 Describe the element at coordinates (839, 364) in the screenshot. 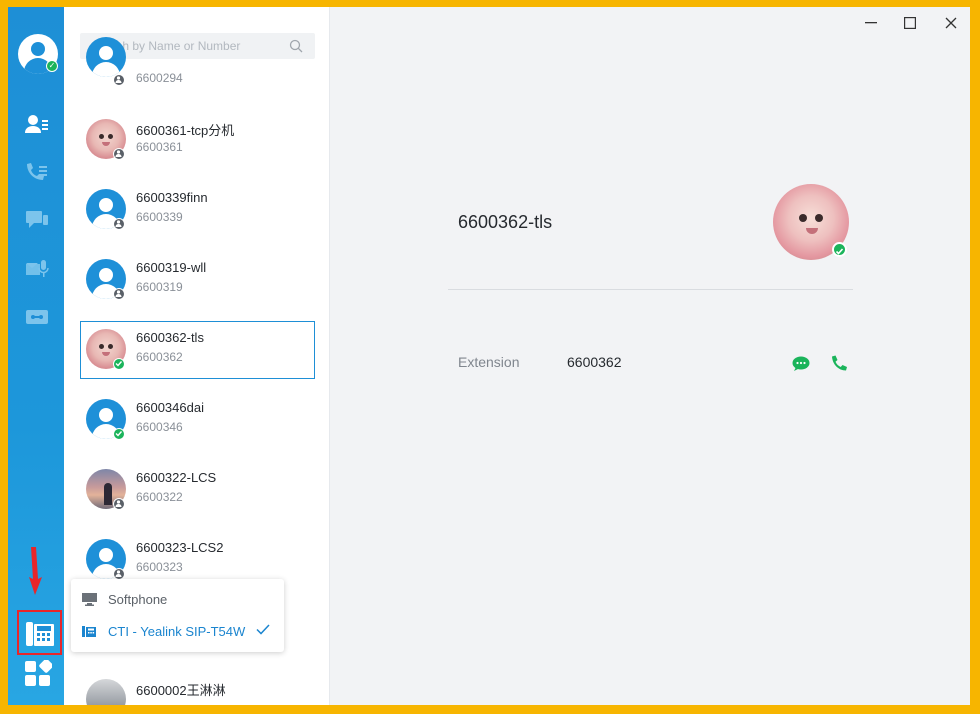

I see `call-icon` at that location.